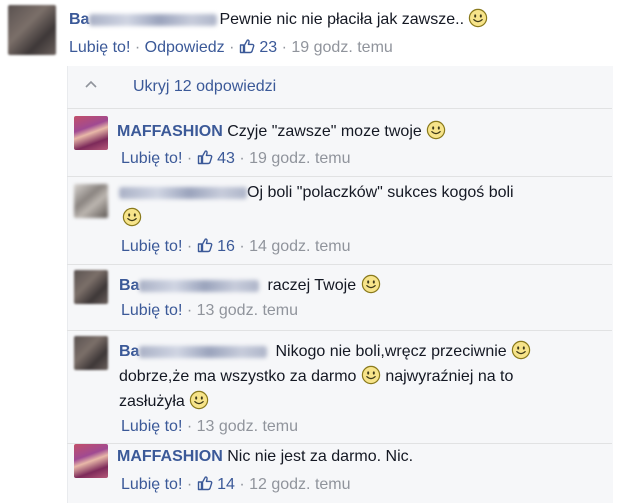 The height and width of the screenshot is (503, 623). Describe the element at coordinates (380, 192) in the screenshot. I see `comment-text: Oj boli "polaczków" sukces kogoś boli` at that location.